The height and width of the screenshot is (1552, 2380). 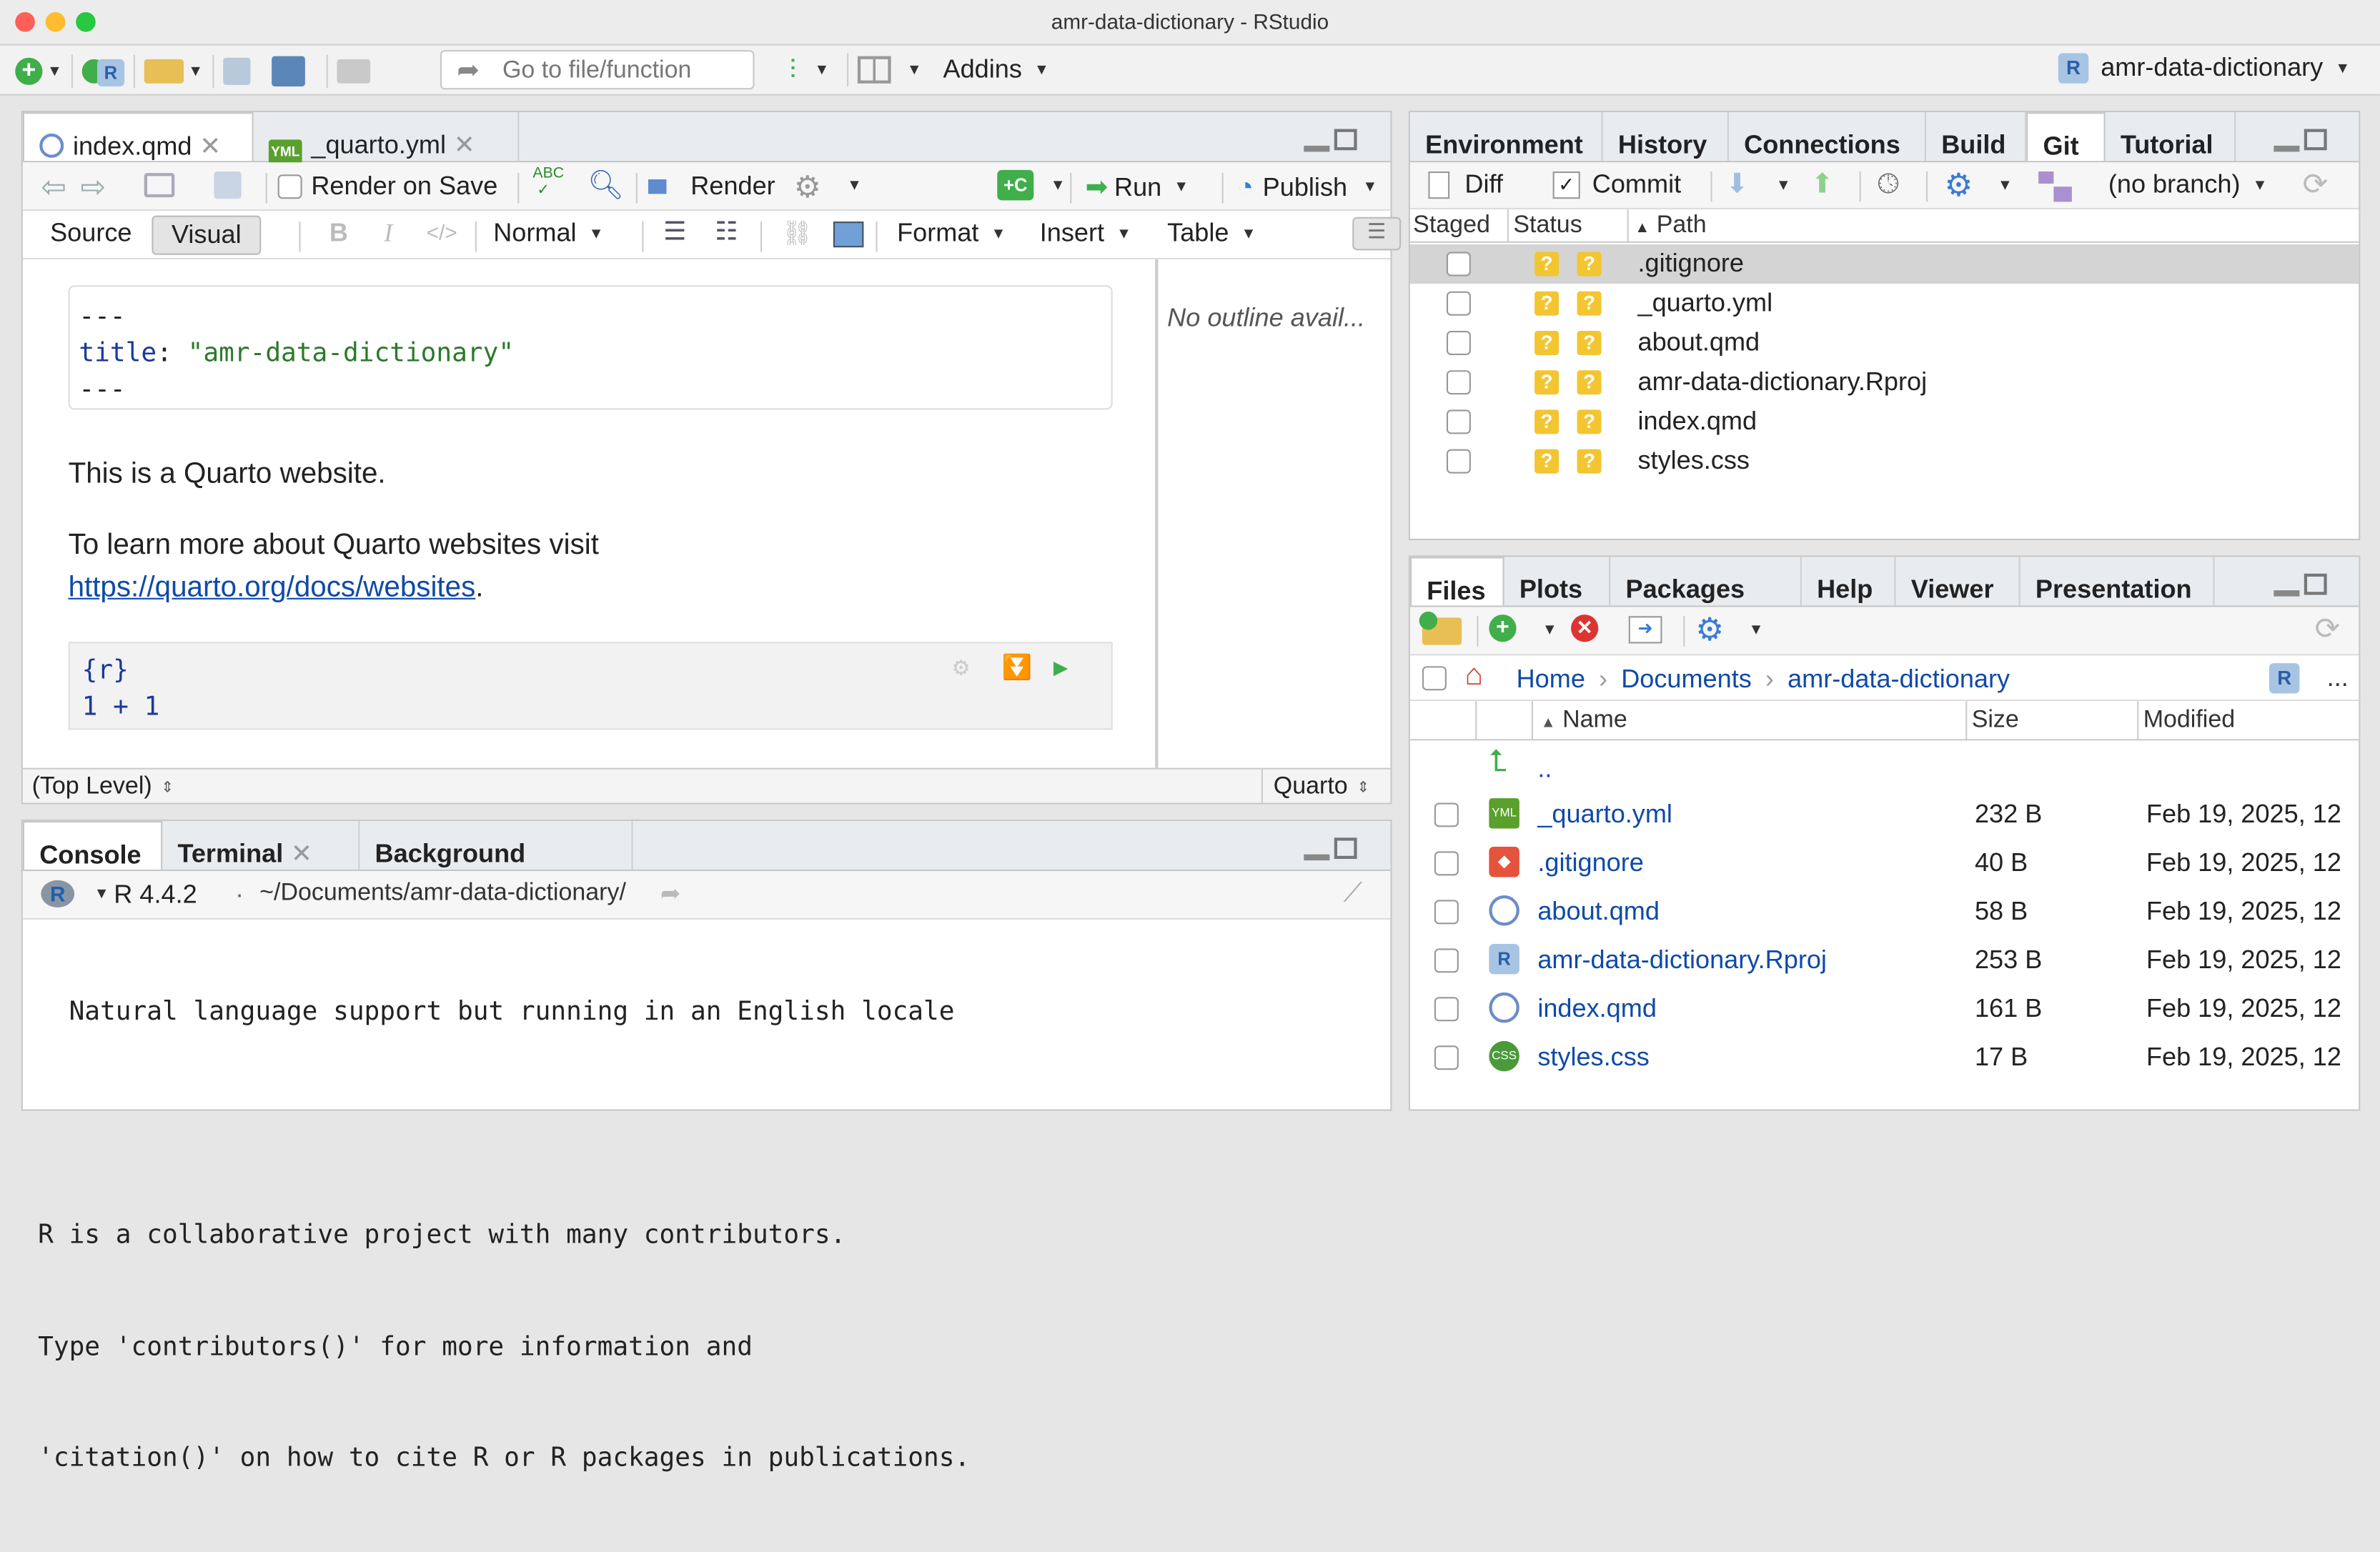 What do you see at coordinates (1503, 628) in the screenshot?
I see `new-blank-file-icon: +` at bounding box center [1503, 628].